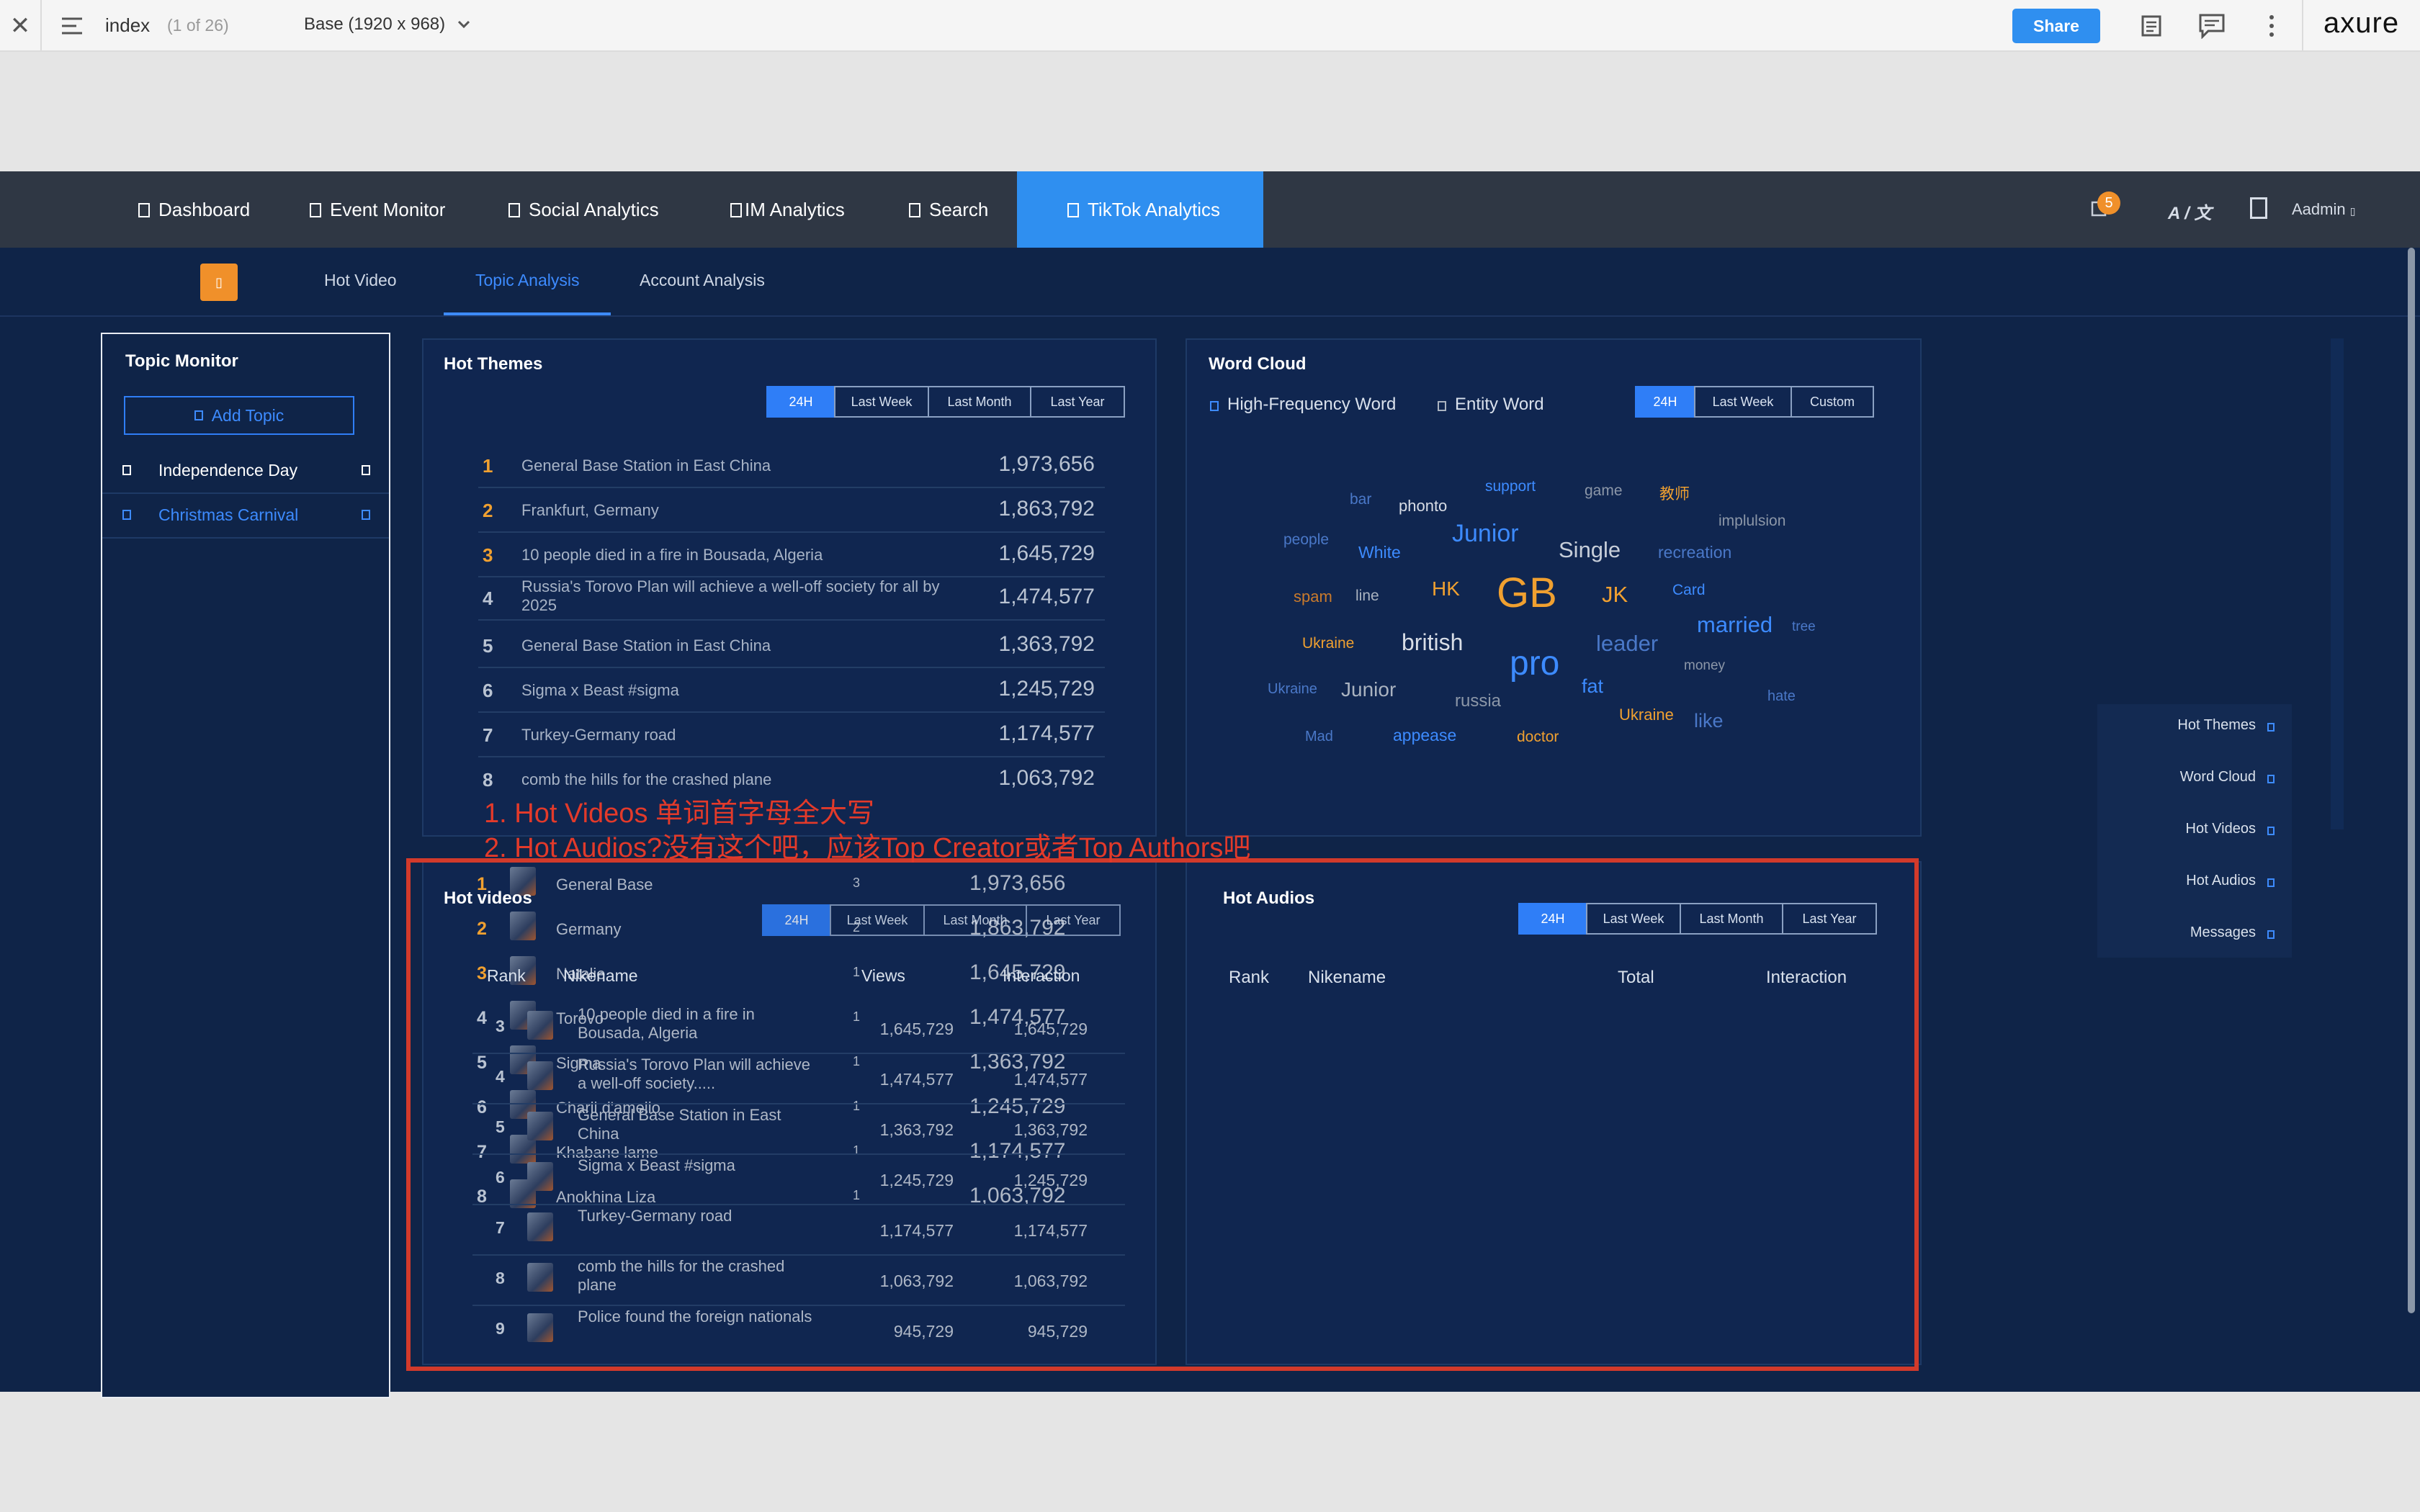 Image resolution: width=2420 pixels, height=1512 pixels. Describe the element at coordinates (1046, 464) in the screenshot. I see `theme-value: 1,973,656` at that location.